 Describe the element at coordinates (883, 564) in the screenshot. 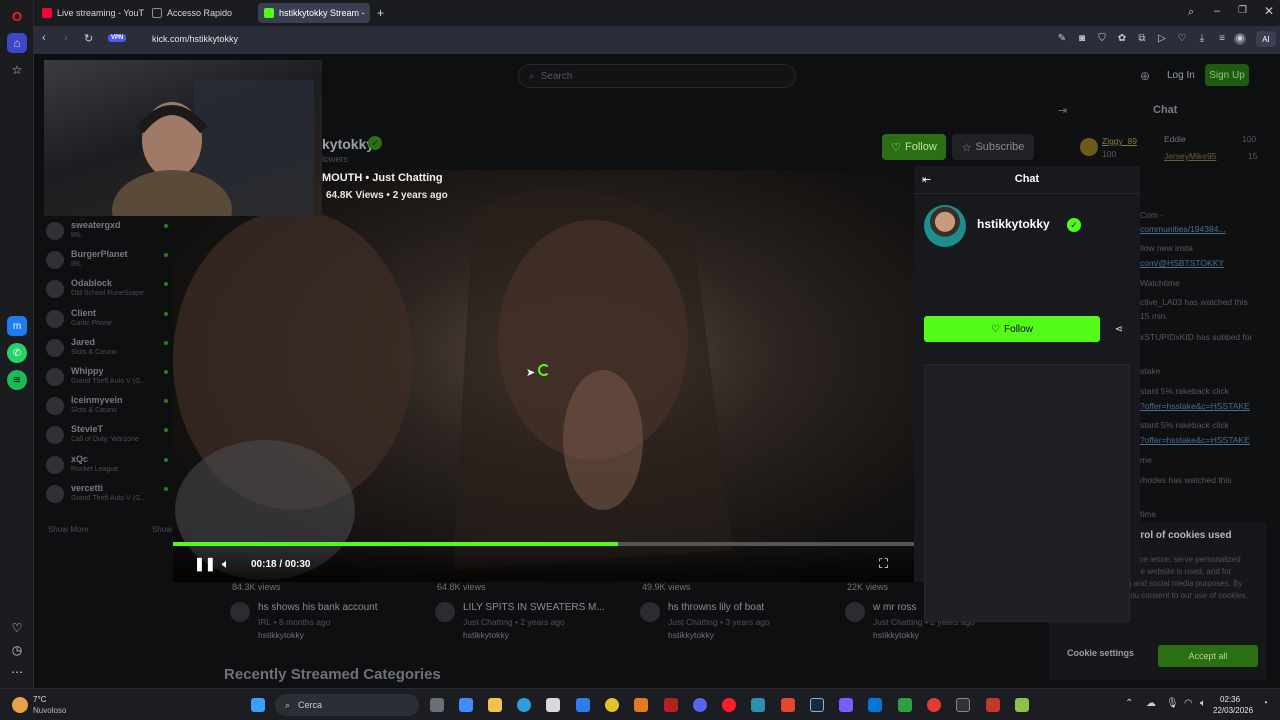

I see `fullscreen-icon: ⛶` at that location.